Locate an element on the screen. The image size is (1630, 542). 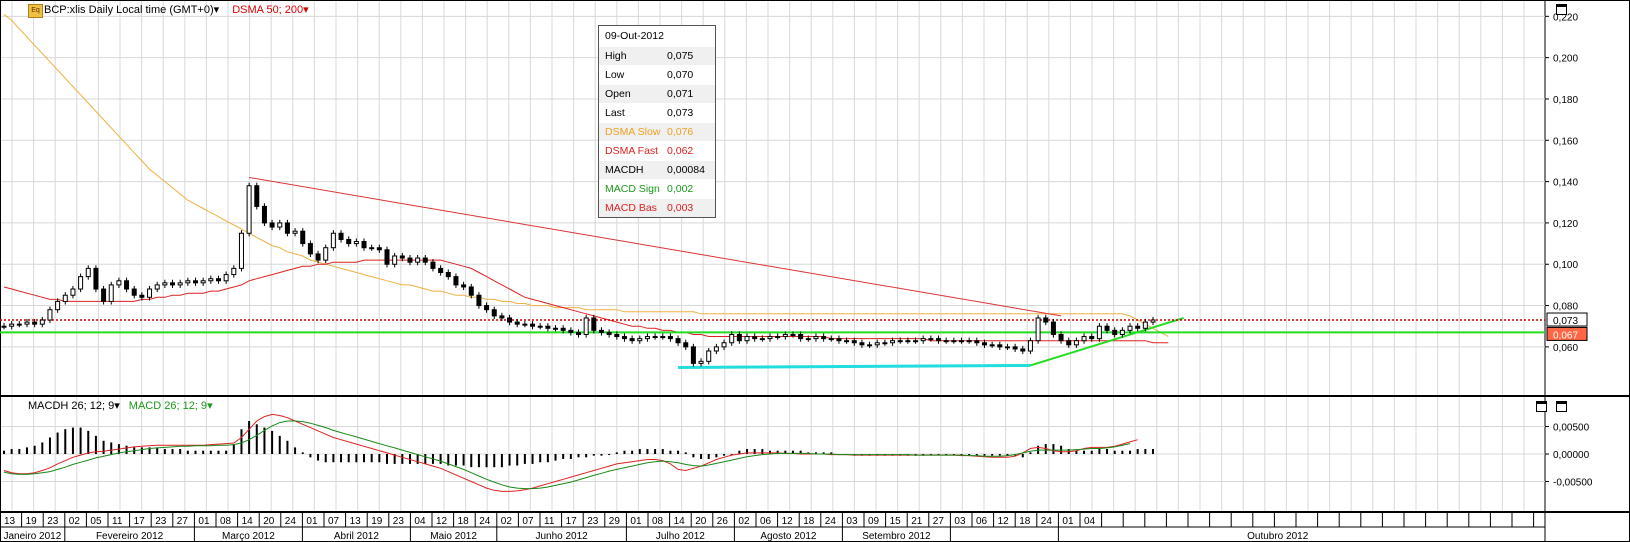
macd-dropdown-icon: ▾ is located at coordinates (210, 406).